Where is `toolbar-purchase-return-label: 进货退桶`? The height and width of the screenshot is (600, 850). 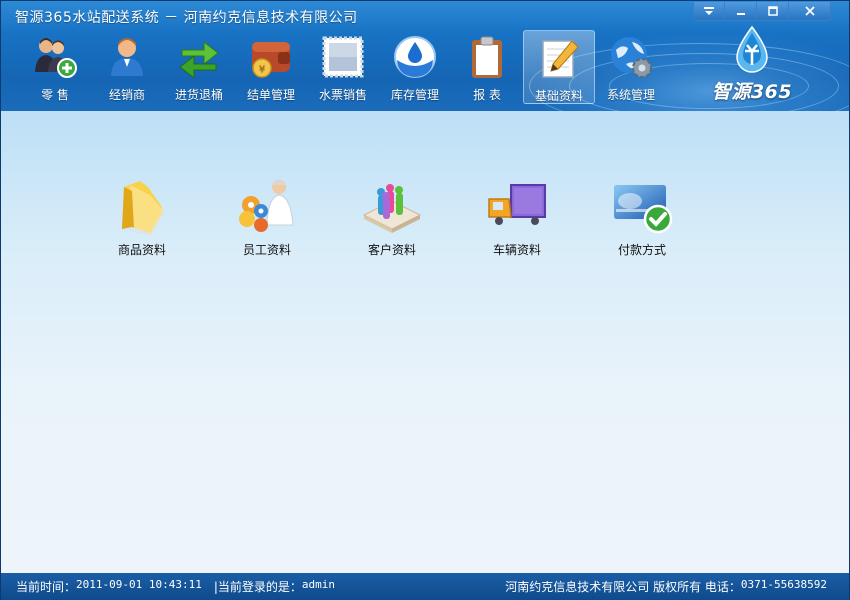
toolbar-purchase-return-label: 进货退桶 is located at coordinates (198, 95).